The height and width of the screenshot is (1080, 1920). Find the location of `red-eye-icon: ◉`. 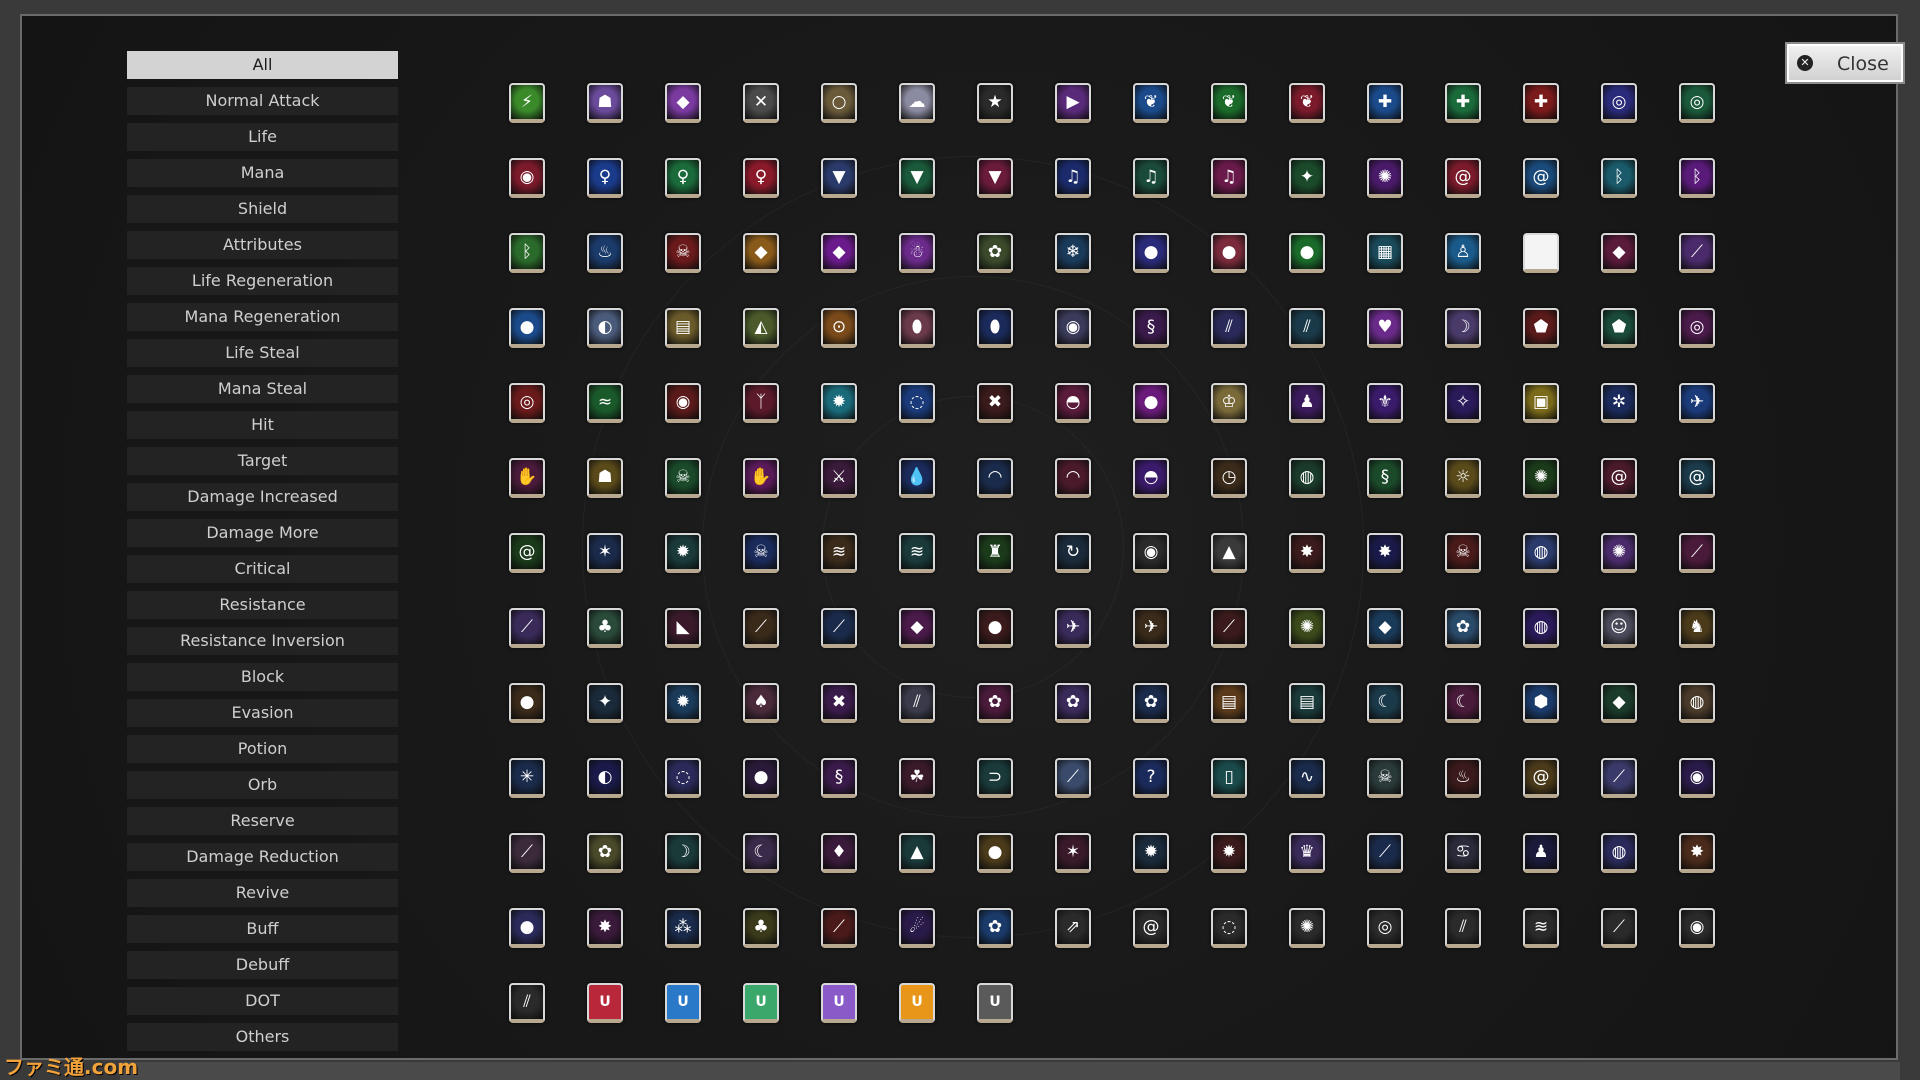

red-eye-icon: ◉ is located at coordinates (683, 403).